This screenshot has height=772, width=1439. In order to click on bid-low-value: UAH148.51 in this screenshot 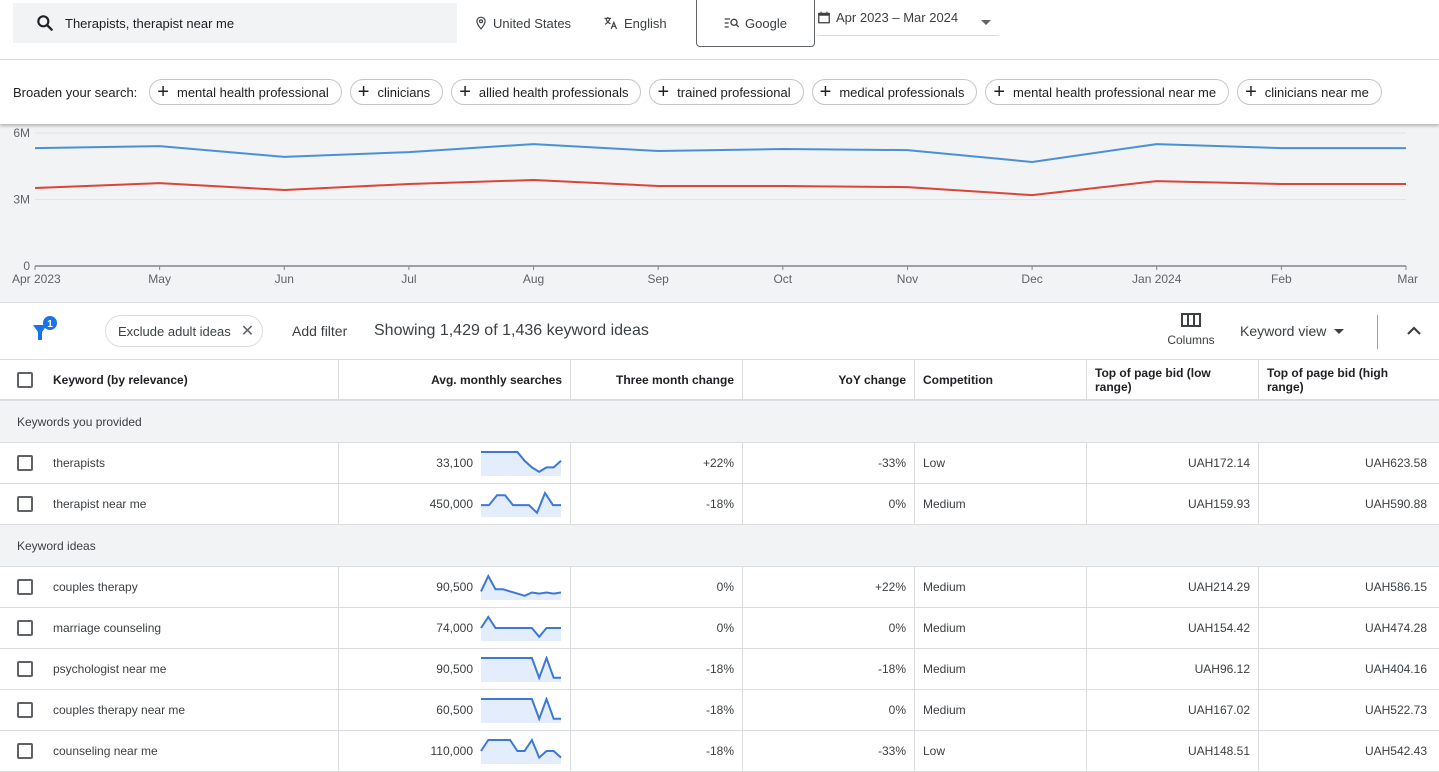, I will do `click(1219, 751)`.